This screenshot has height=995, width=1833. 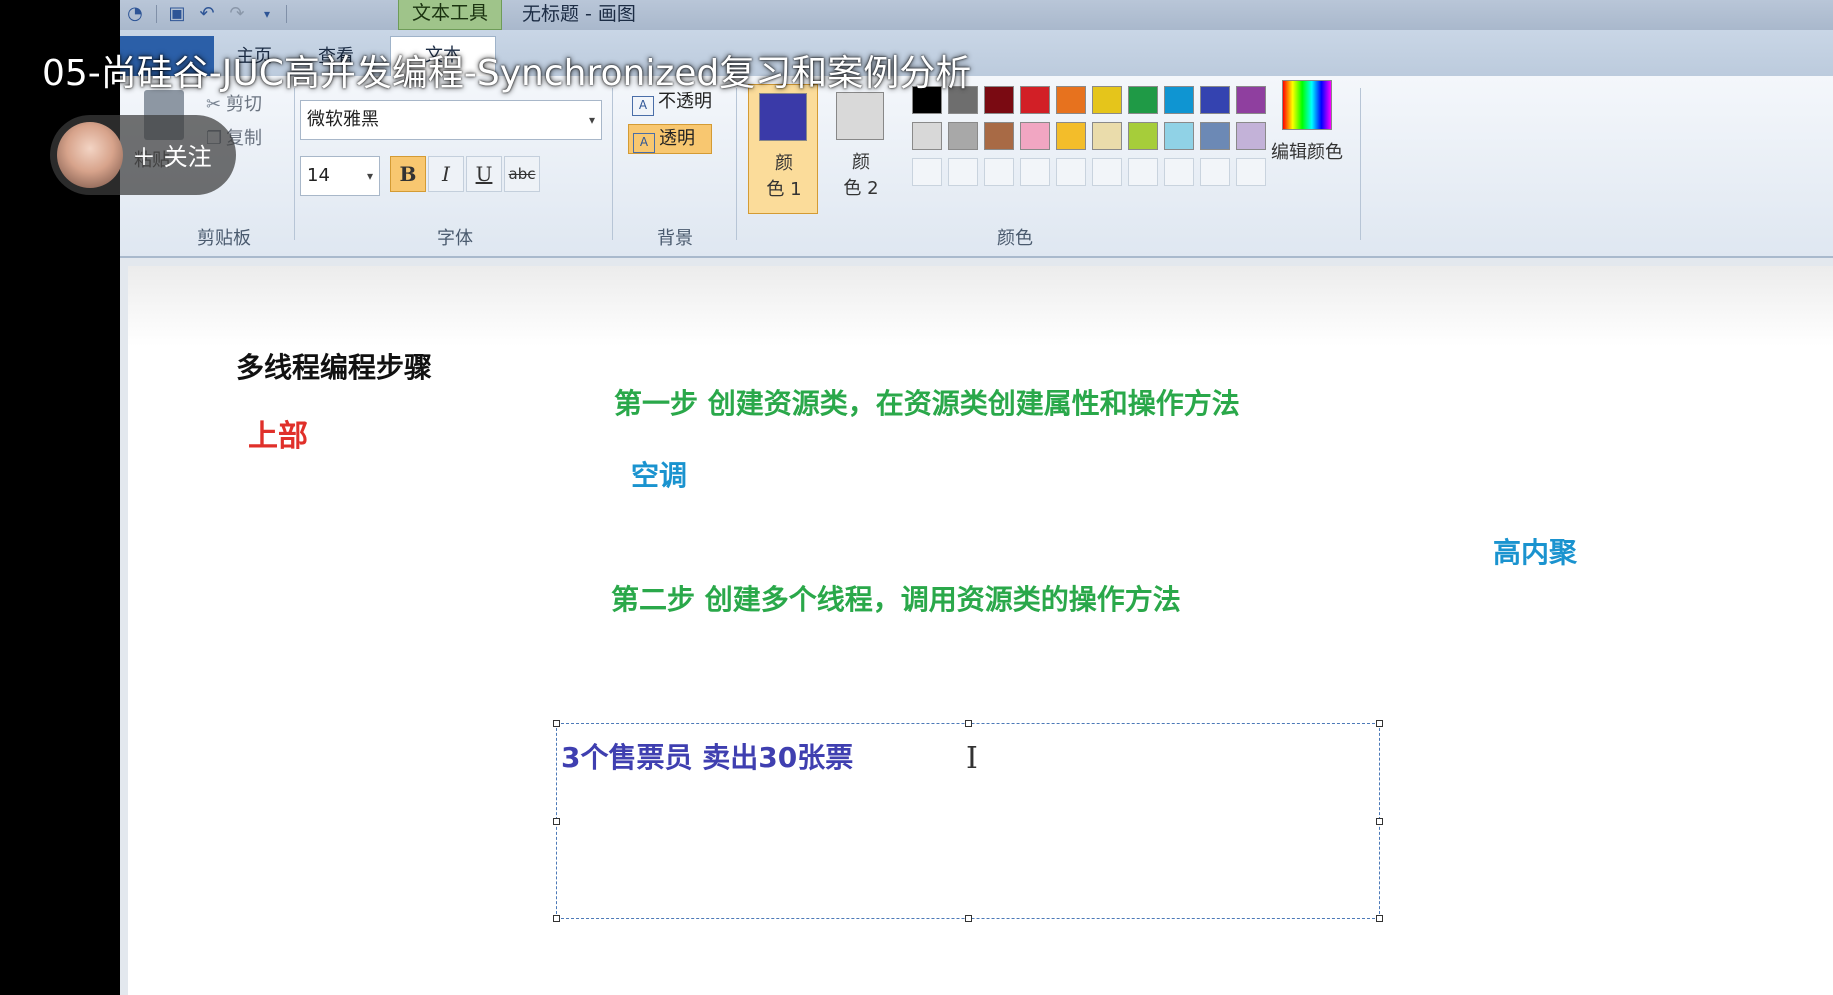 I want to click on text-transparent-icon: A, so click(x=644, y=143).